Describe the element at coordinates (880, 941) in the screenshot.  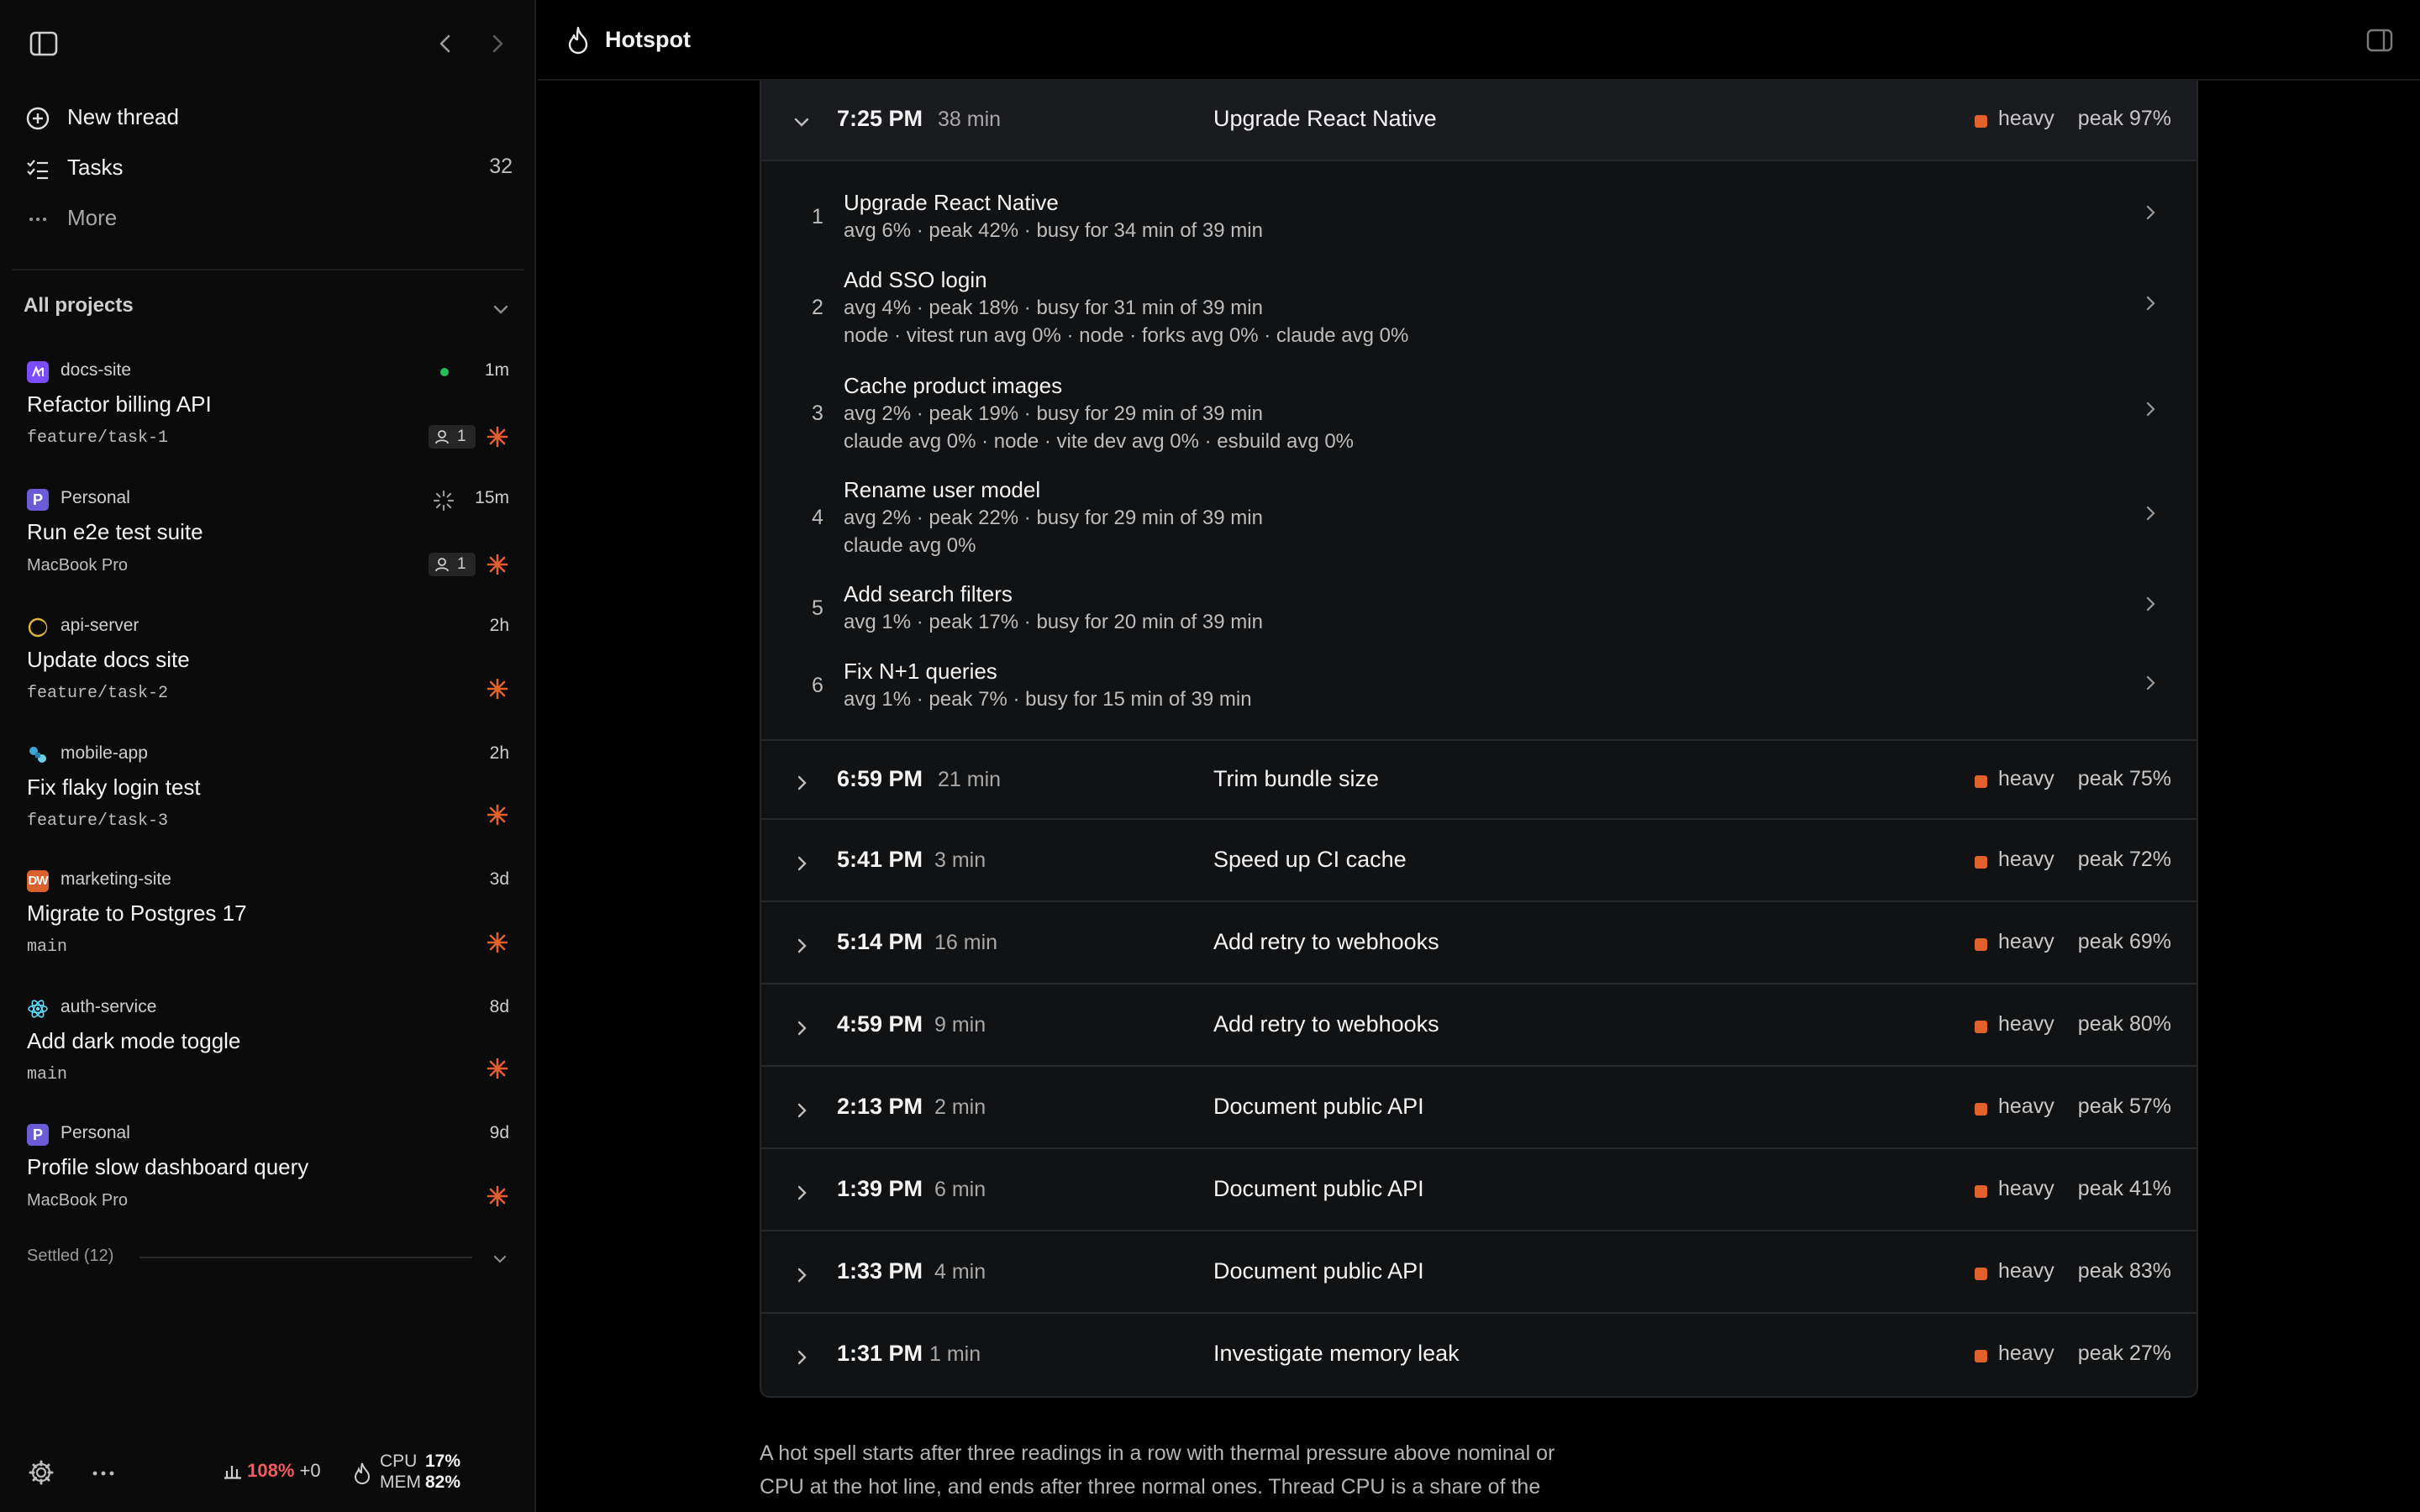
I see `spell-time: 5:14 PM` at that location.